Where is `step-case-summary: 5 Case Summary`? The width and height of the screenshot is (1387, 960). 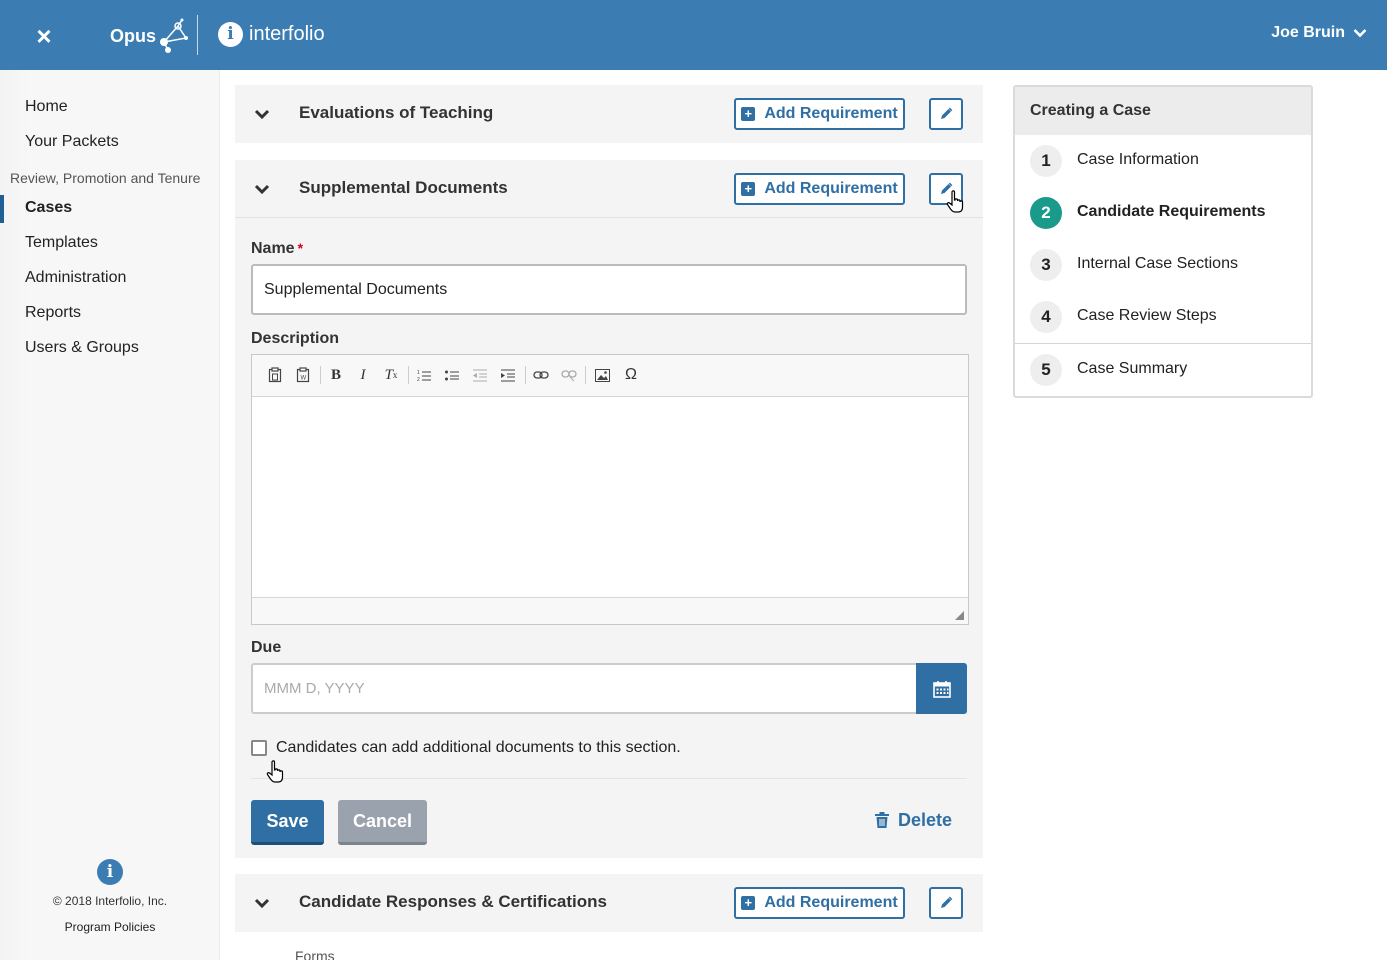 step-case-summary: 5 Case Summary is located at coordinates (1163, 370).